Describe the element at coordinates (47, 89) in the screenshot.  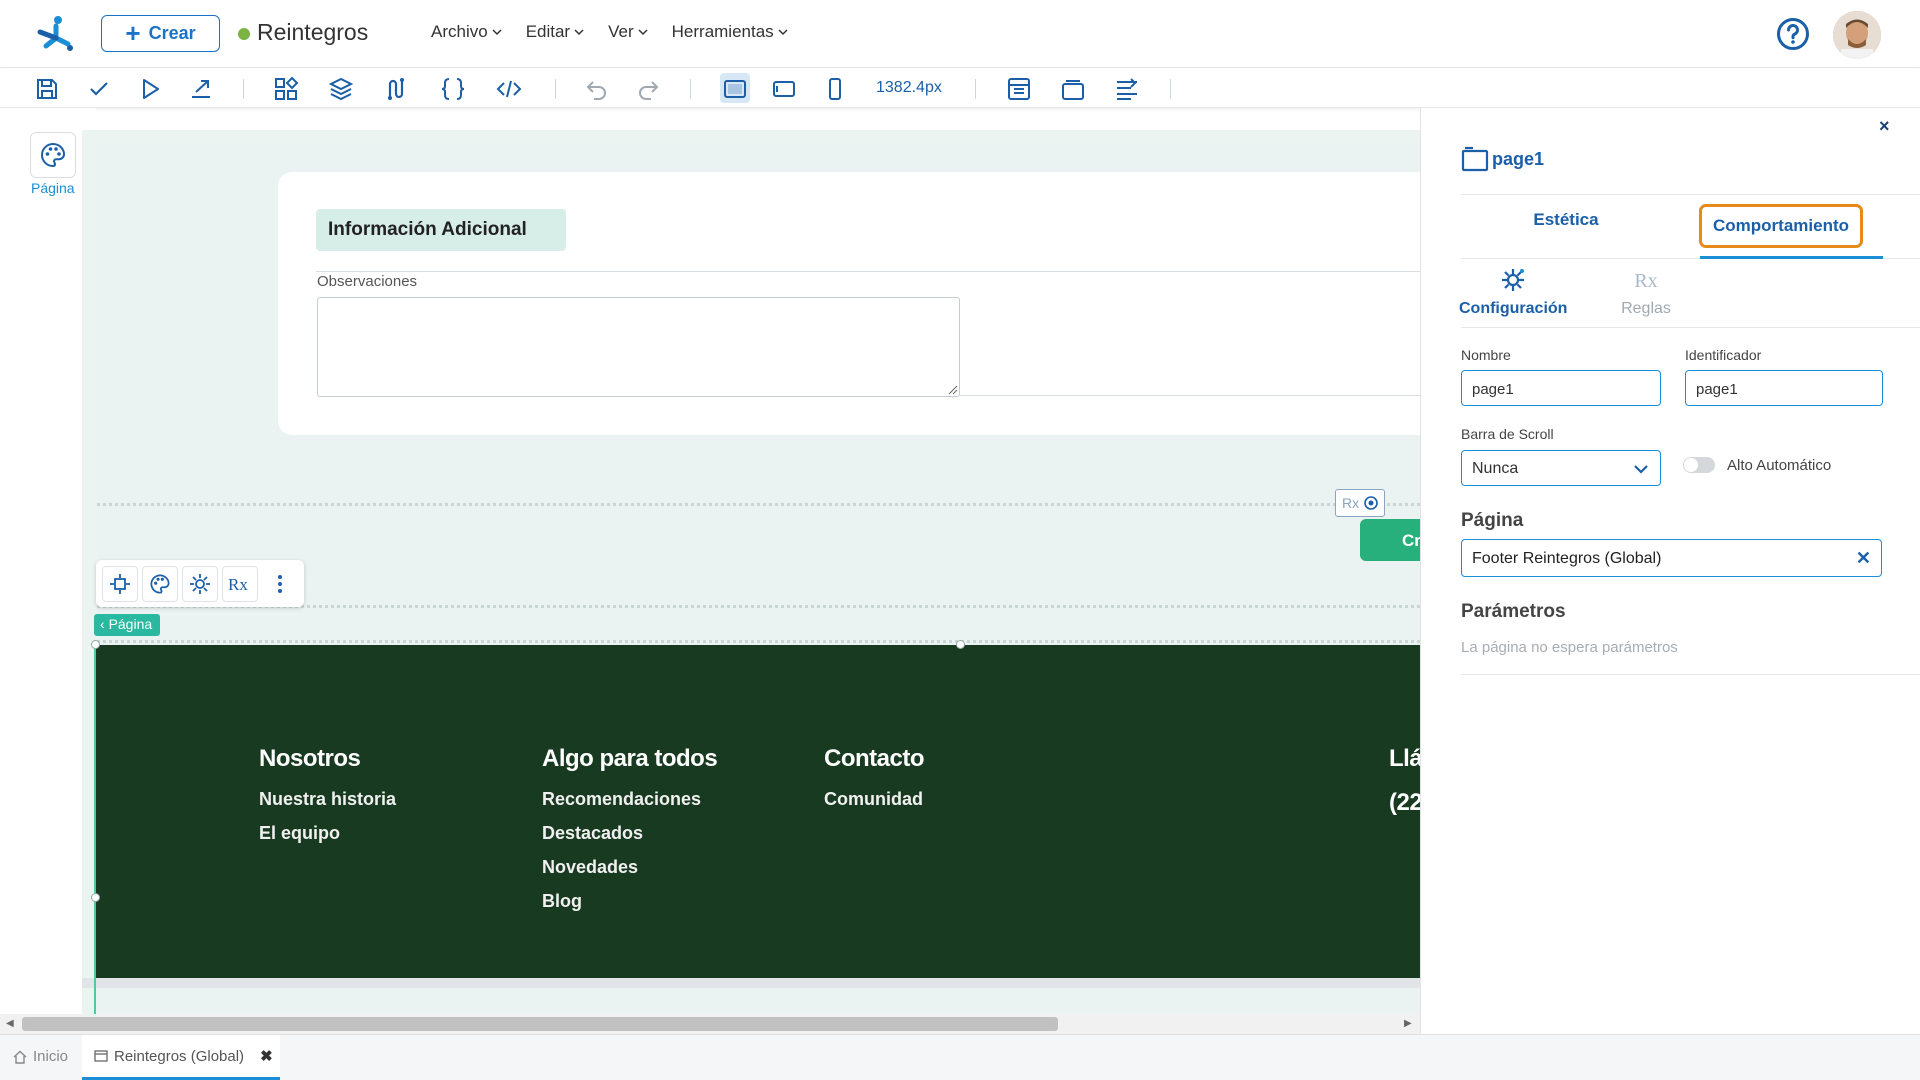
I see `save-icon` at that location.